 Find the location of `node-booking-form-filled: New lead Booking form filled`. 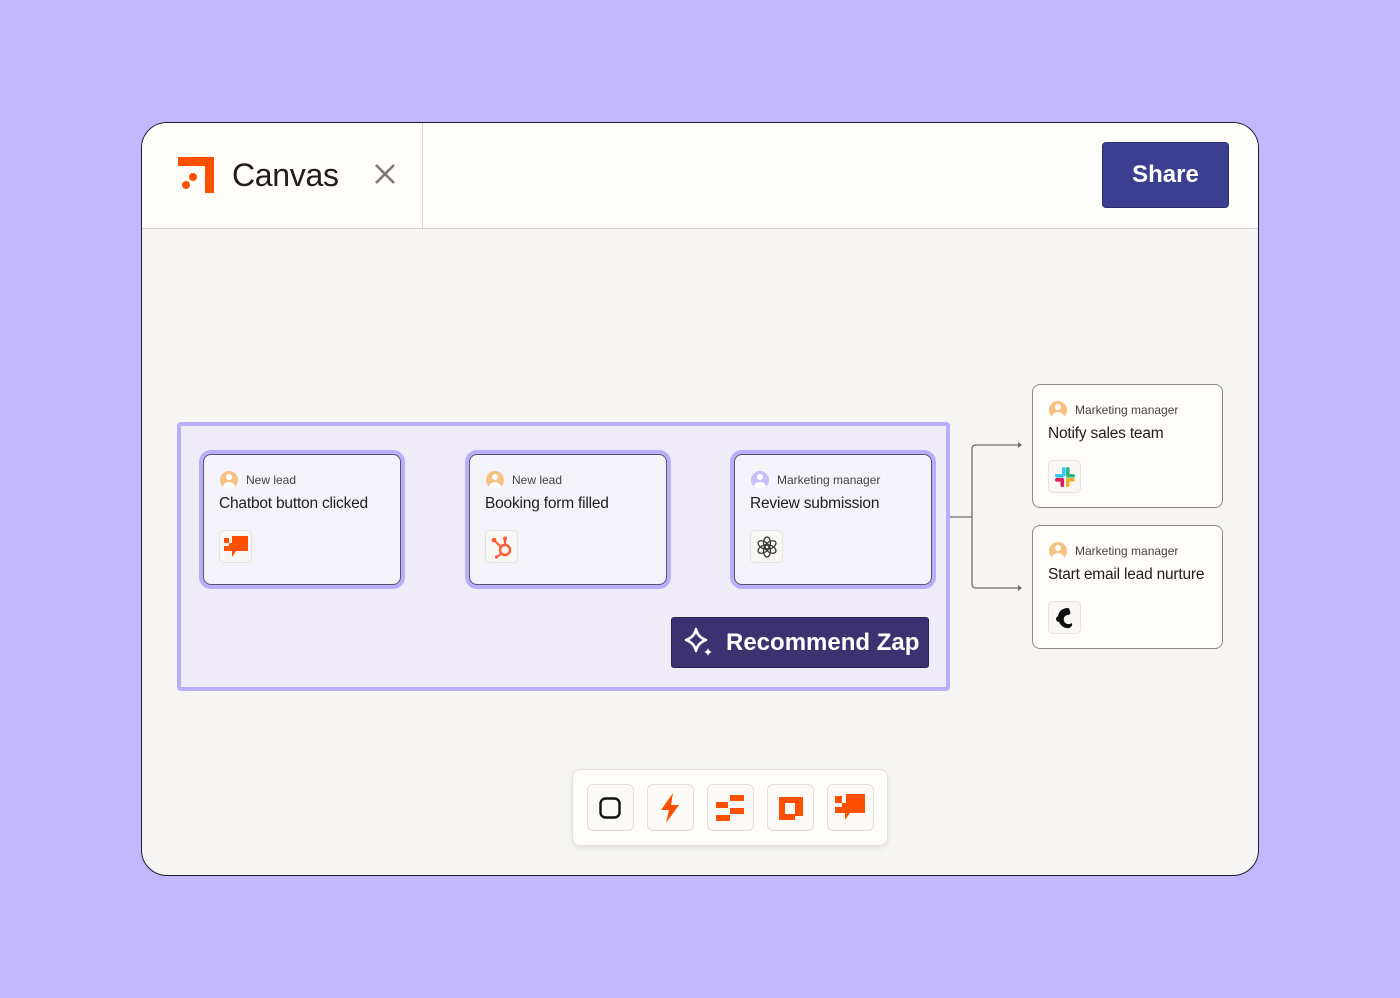

node-booking-form-filled: New lead Booking form filled is located at coordinates (568, 519).